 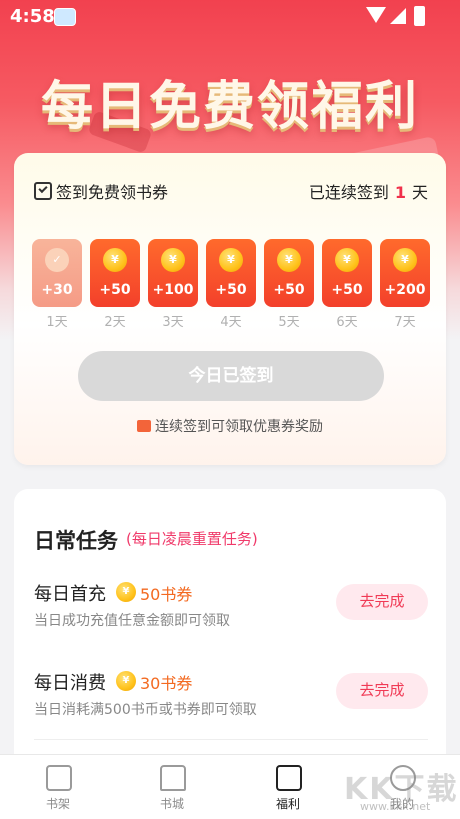 What do you see at coordinates (166, 683) in the screenshot?
I see `task-reward: 30书券` at bounding box center [166, 683].